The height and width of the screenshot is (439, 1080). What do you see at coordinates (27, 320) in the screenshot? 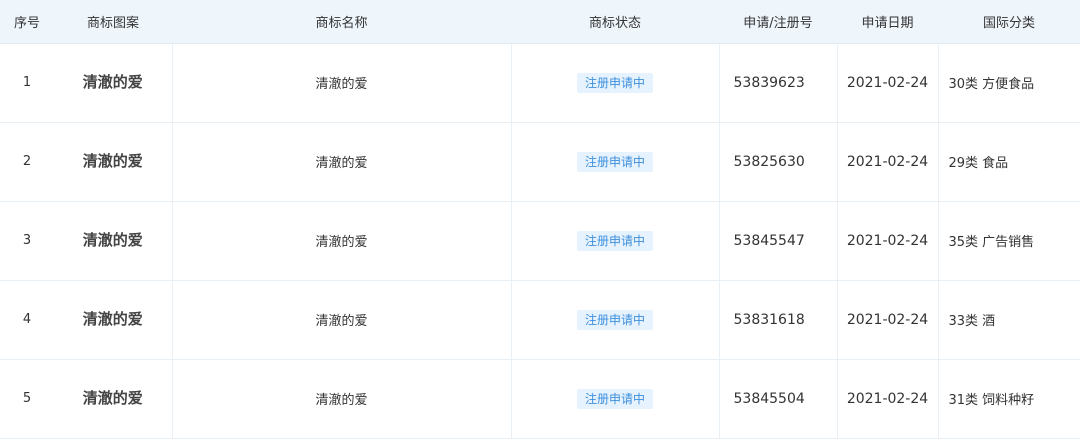
I see `row-index: 4` at bounding box center [27, 320].